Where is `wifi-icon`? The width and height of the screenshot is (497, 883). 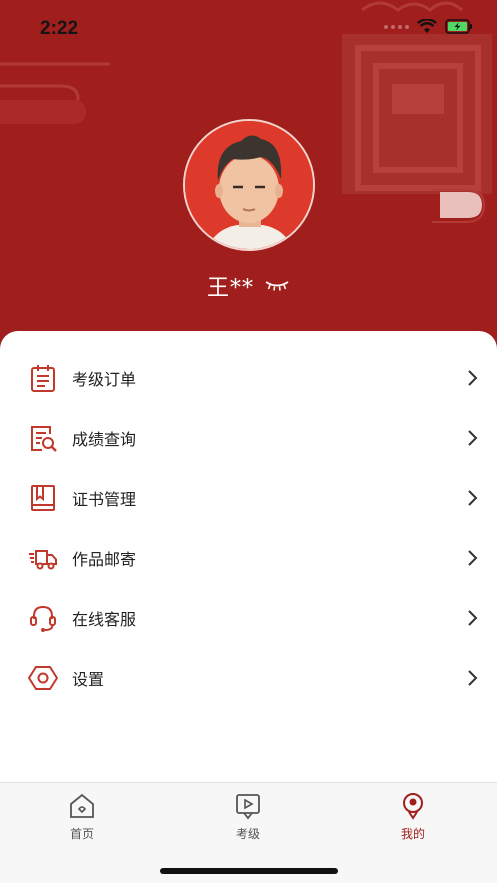
wifi-icon is located at coordinates (427, 26).